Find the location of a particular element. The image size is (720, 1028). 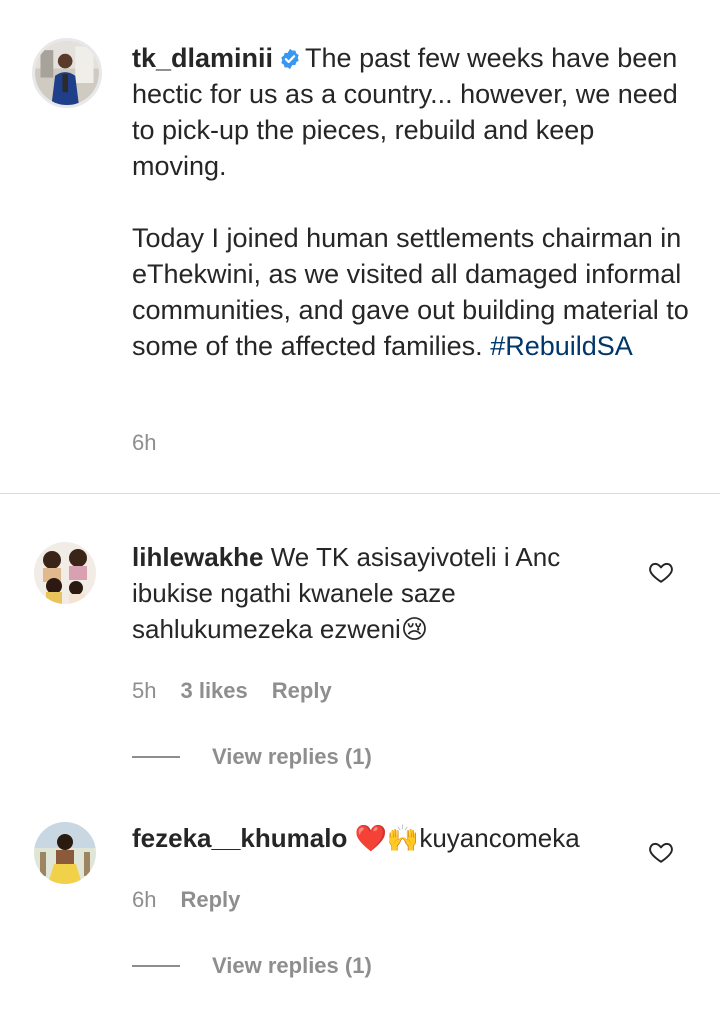

comment-meta: 5h 3 likes Reply is located at coordinates (232, 691).